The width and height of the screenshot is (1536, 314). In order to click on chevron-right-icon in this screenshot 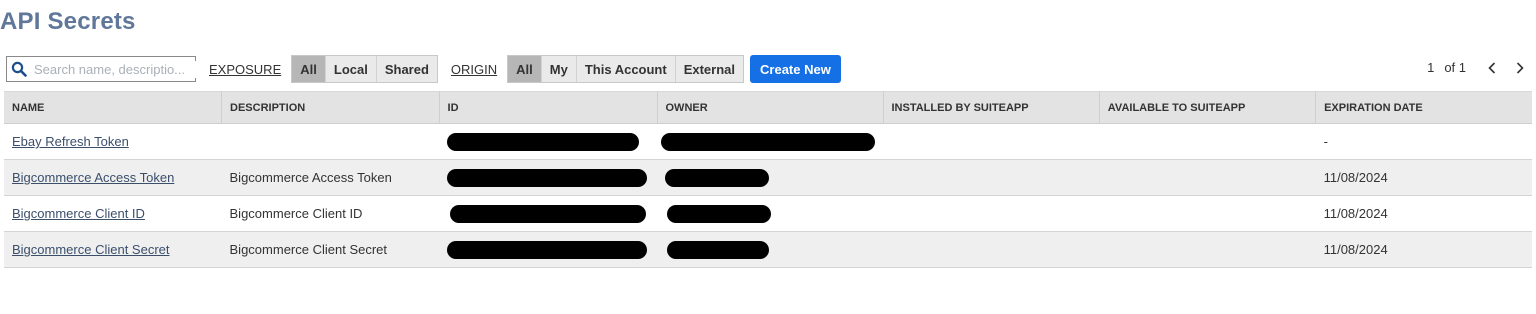, I will do `click(1520, 67)`.